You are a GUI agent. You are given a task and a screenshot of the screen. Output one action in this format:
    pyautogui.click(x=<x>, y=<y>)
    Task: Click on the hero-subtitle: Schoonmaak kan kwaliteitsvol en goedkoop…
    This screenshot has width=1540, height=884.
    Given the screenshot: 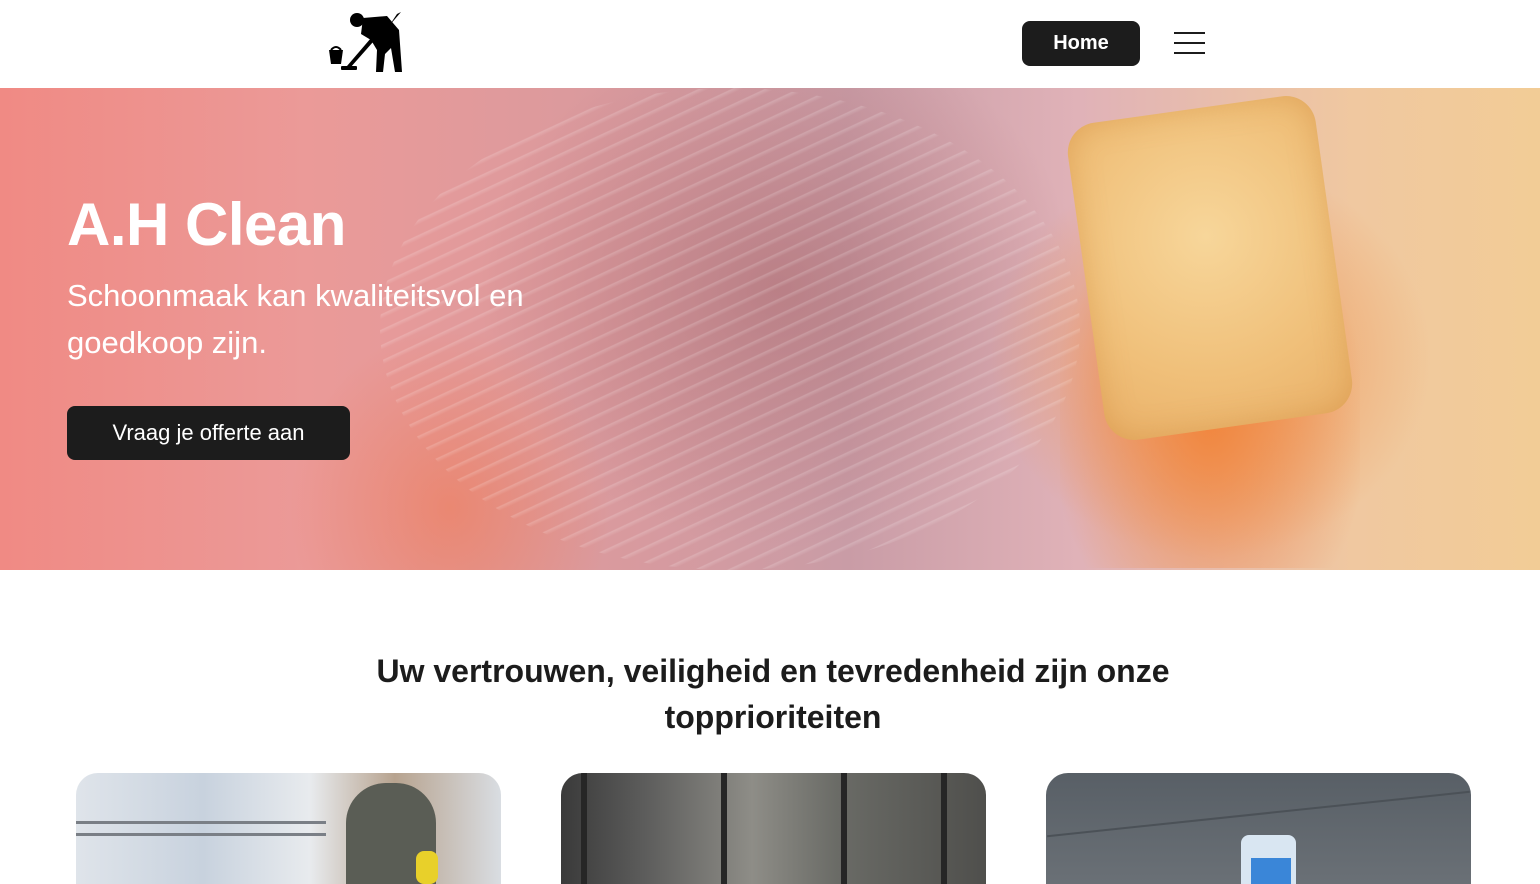 What is the action you would take?
    pyautogui.click(x=295, y=319)
    